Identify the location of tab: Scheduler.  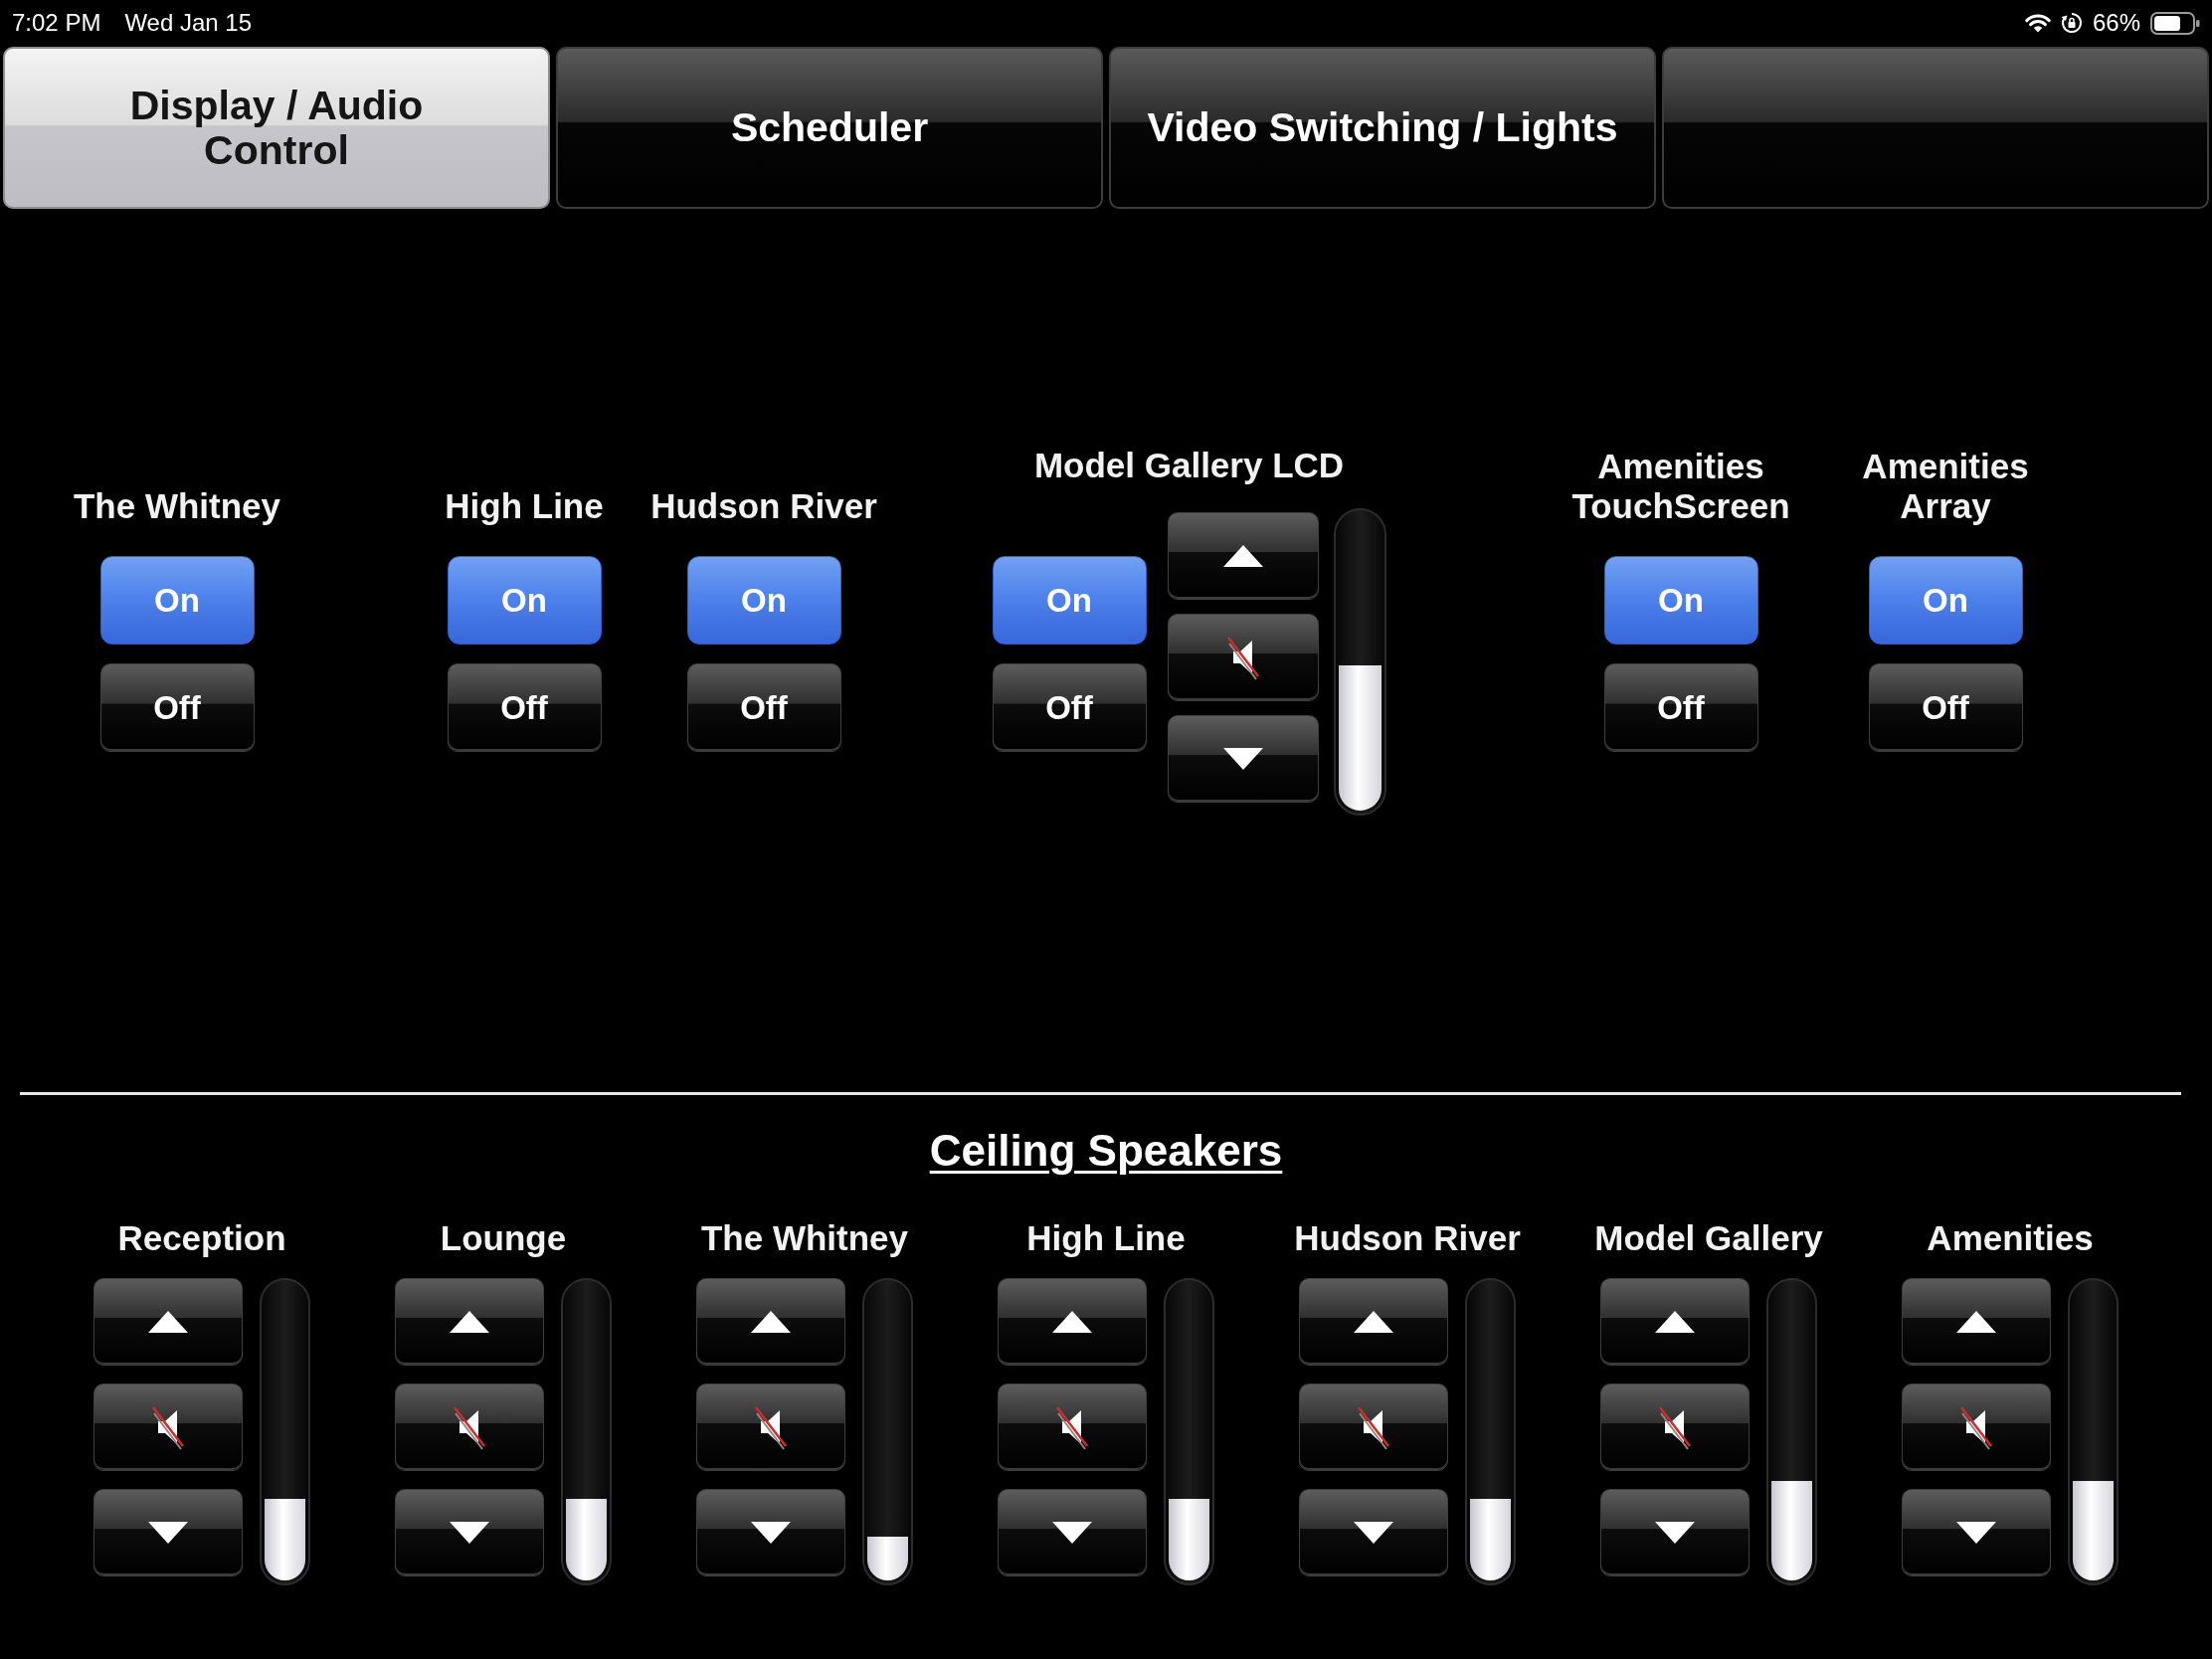
(829, 128).